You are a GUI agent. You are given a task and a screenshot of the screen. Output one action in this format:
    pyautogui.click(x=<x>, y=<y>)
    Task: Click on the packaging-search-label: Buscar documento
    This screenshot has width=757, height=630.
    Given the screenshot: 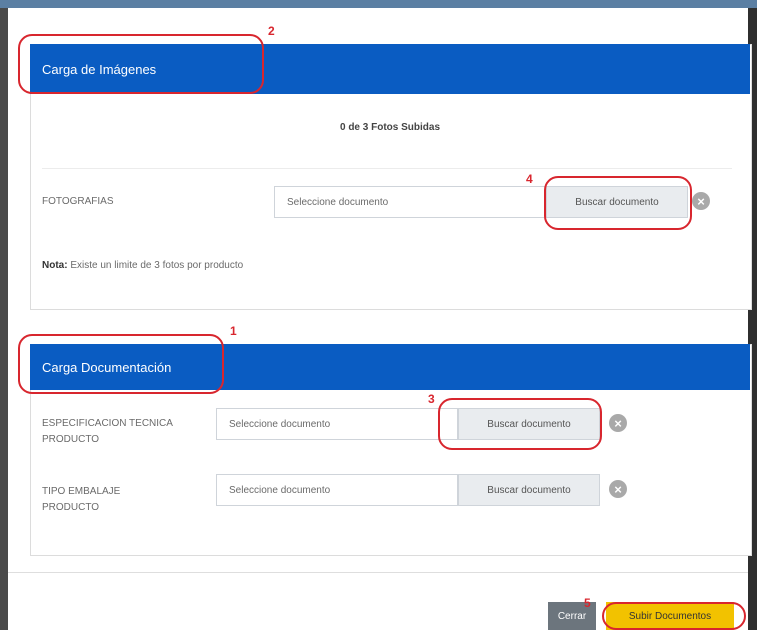 What is the action you would take?
    pyautogui.click(x=529, y=490)
    